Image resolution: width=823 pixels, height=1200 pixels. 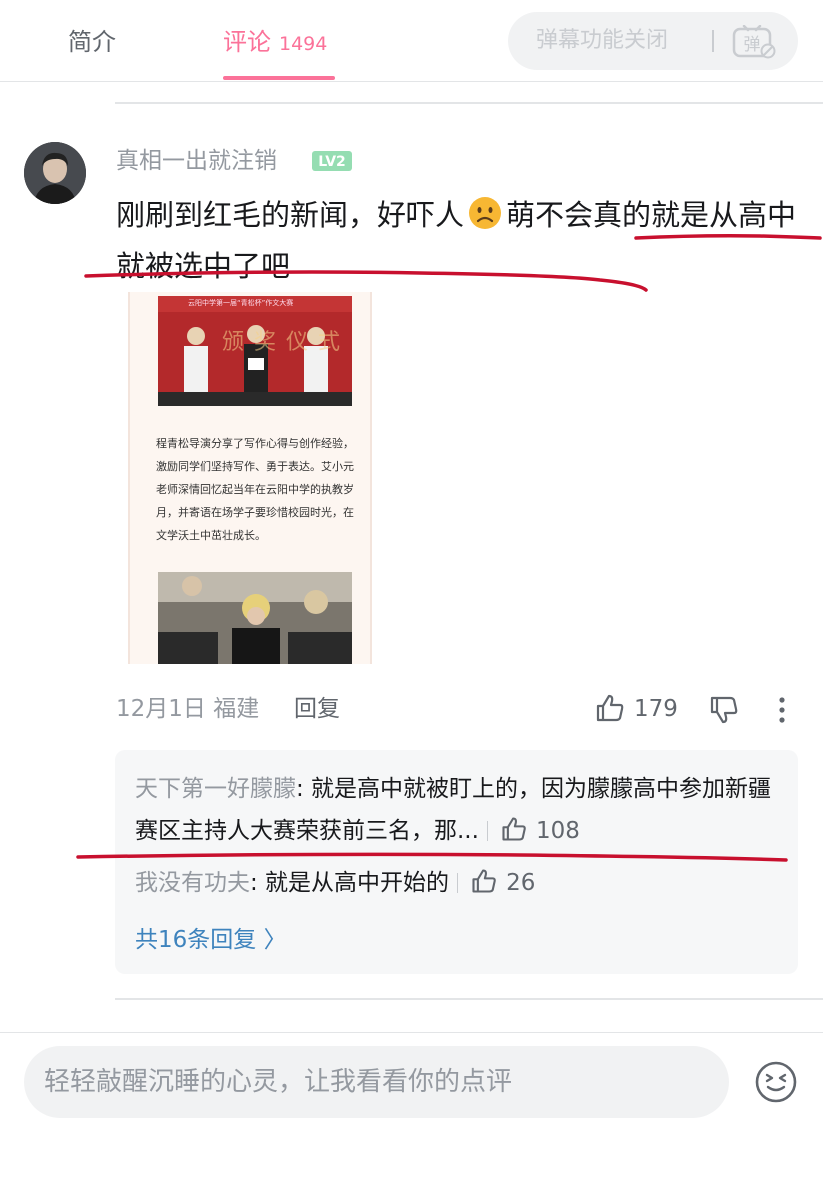 I want to click on level-badge: LV2, so click(x=332, y=161).